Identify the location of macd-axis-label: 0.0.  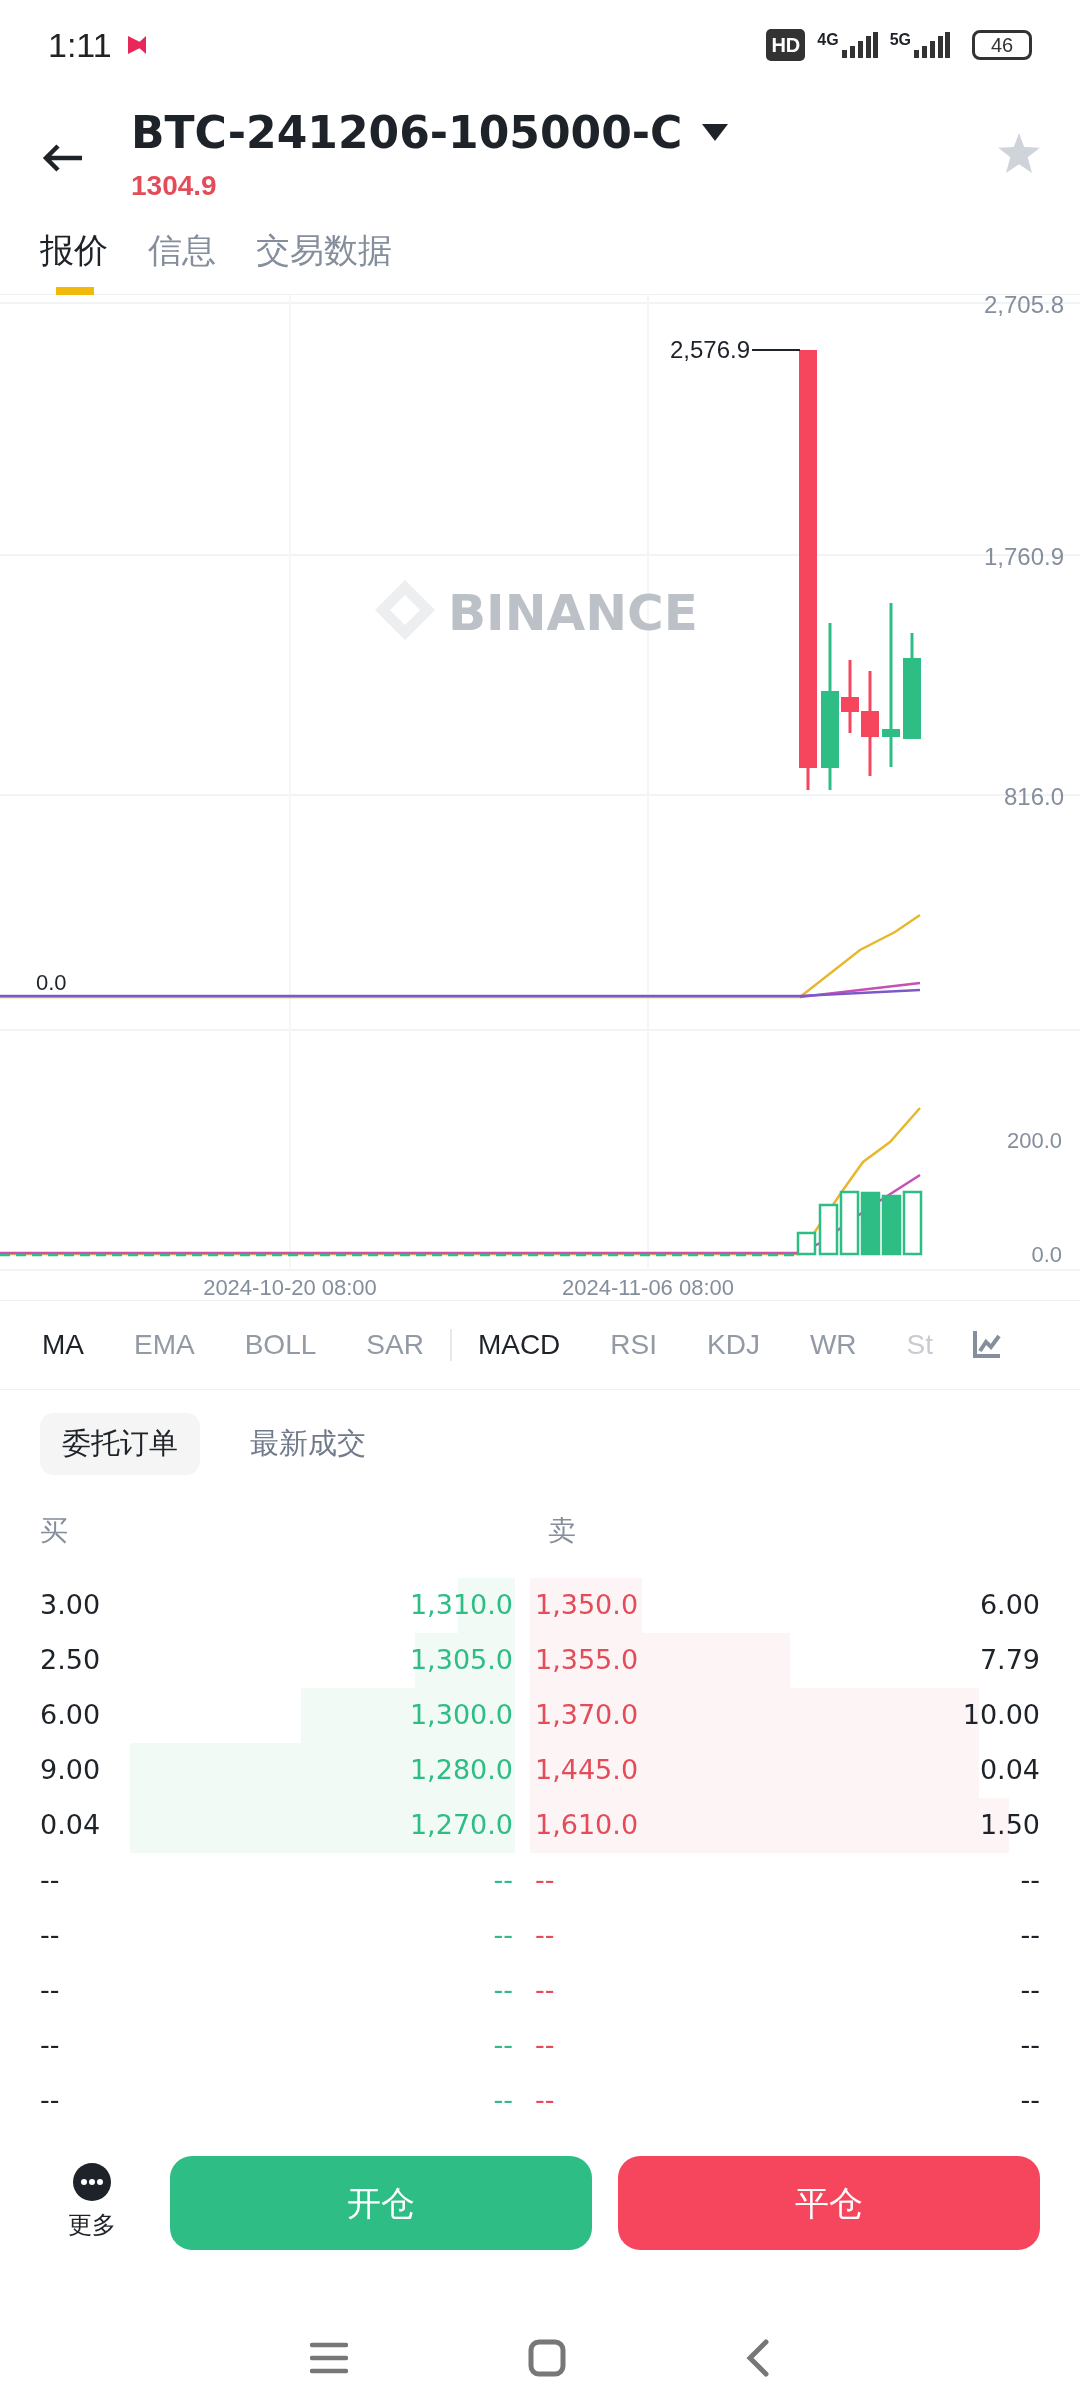
(1046, 1254).